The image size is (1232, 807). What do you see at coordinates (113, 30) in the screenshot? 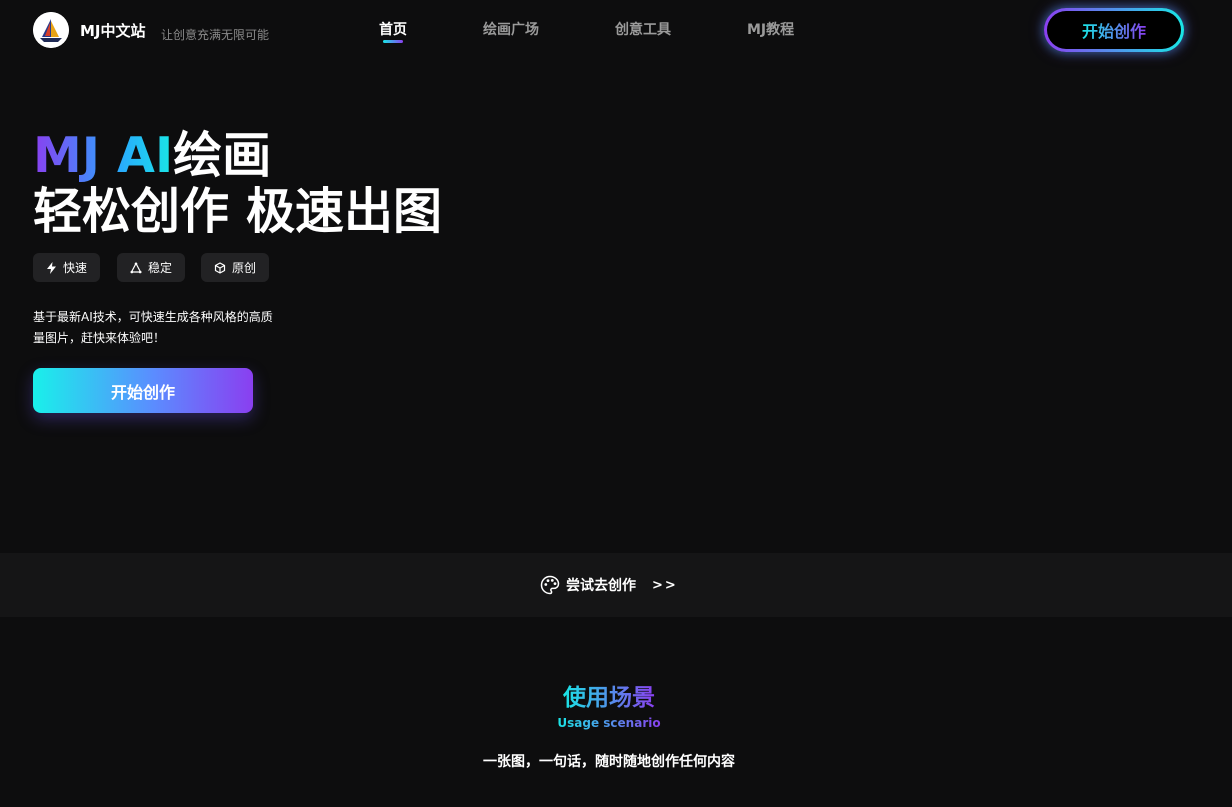
I see `brand-name: MJ中文站` at bounding box center [113, 30].